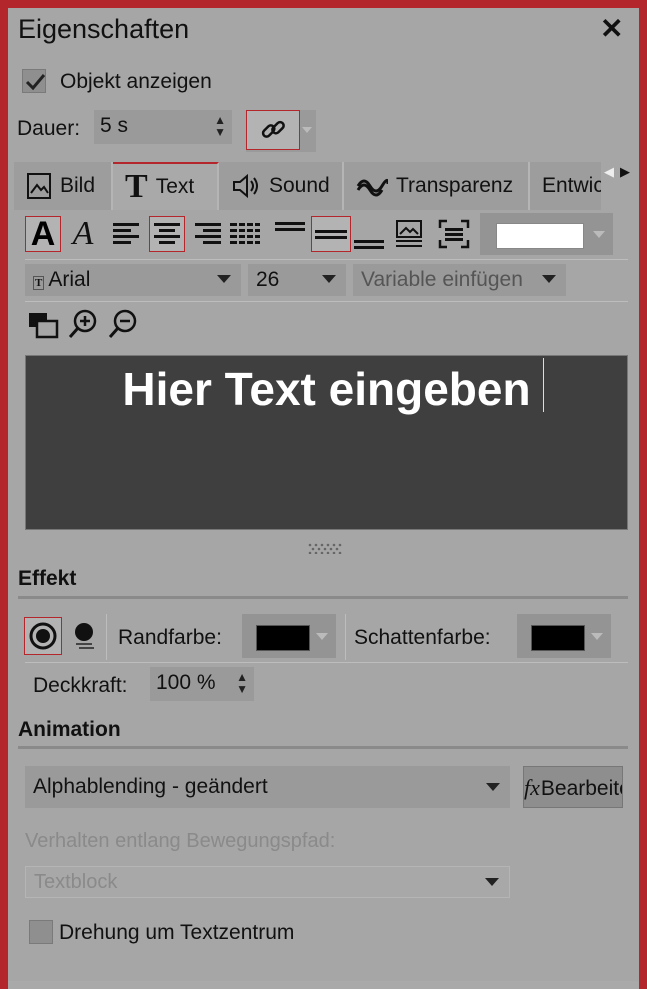 This screenshot has width=647, height=989. I want to click on motion-path-value: Textblock, so click(76, 882).